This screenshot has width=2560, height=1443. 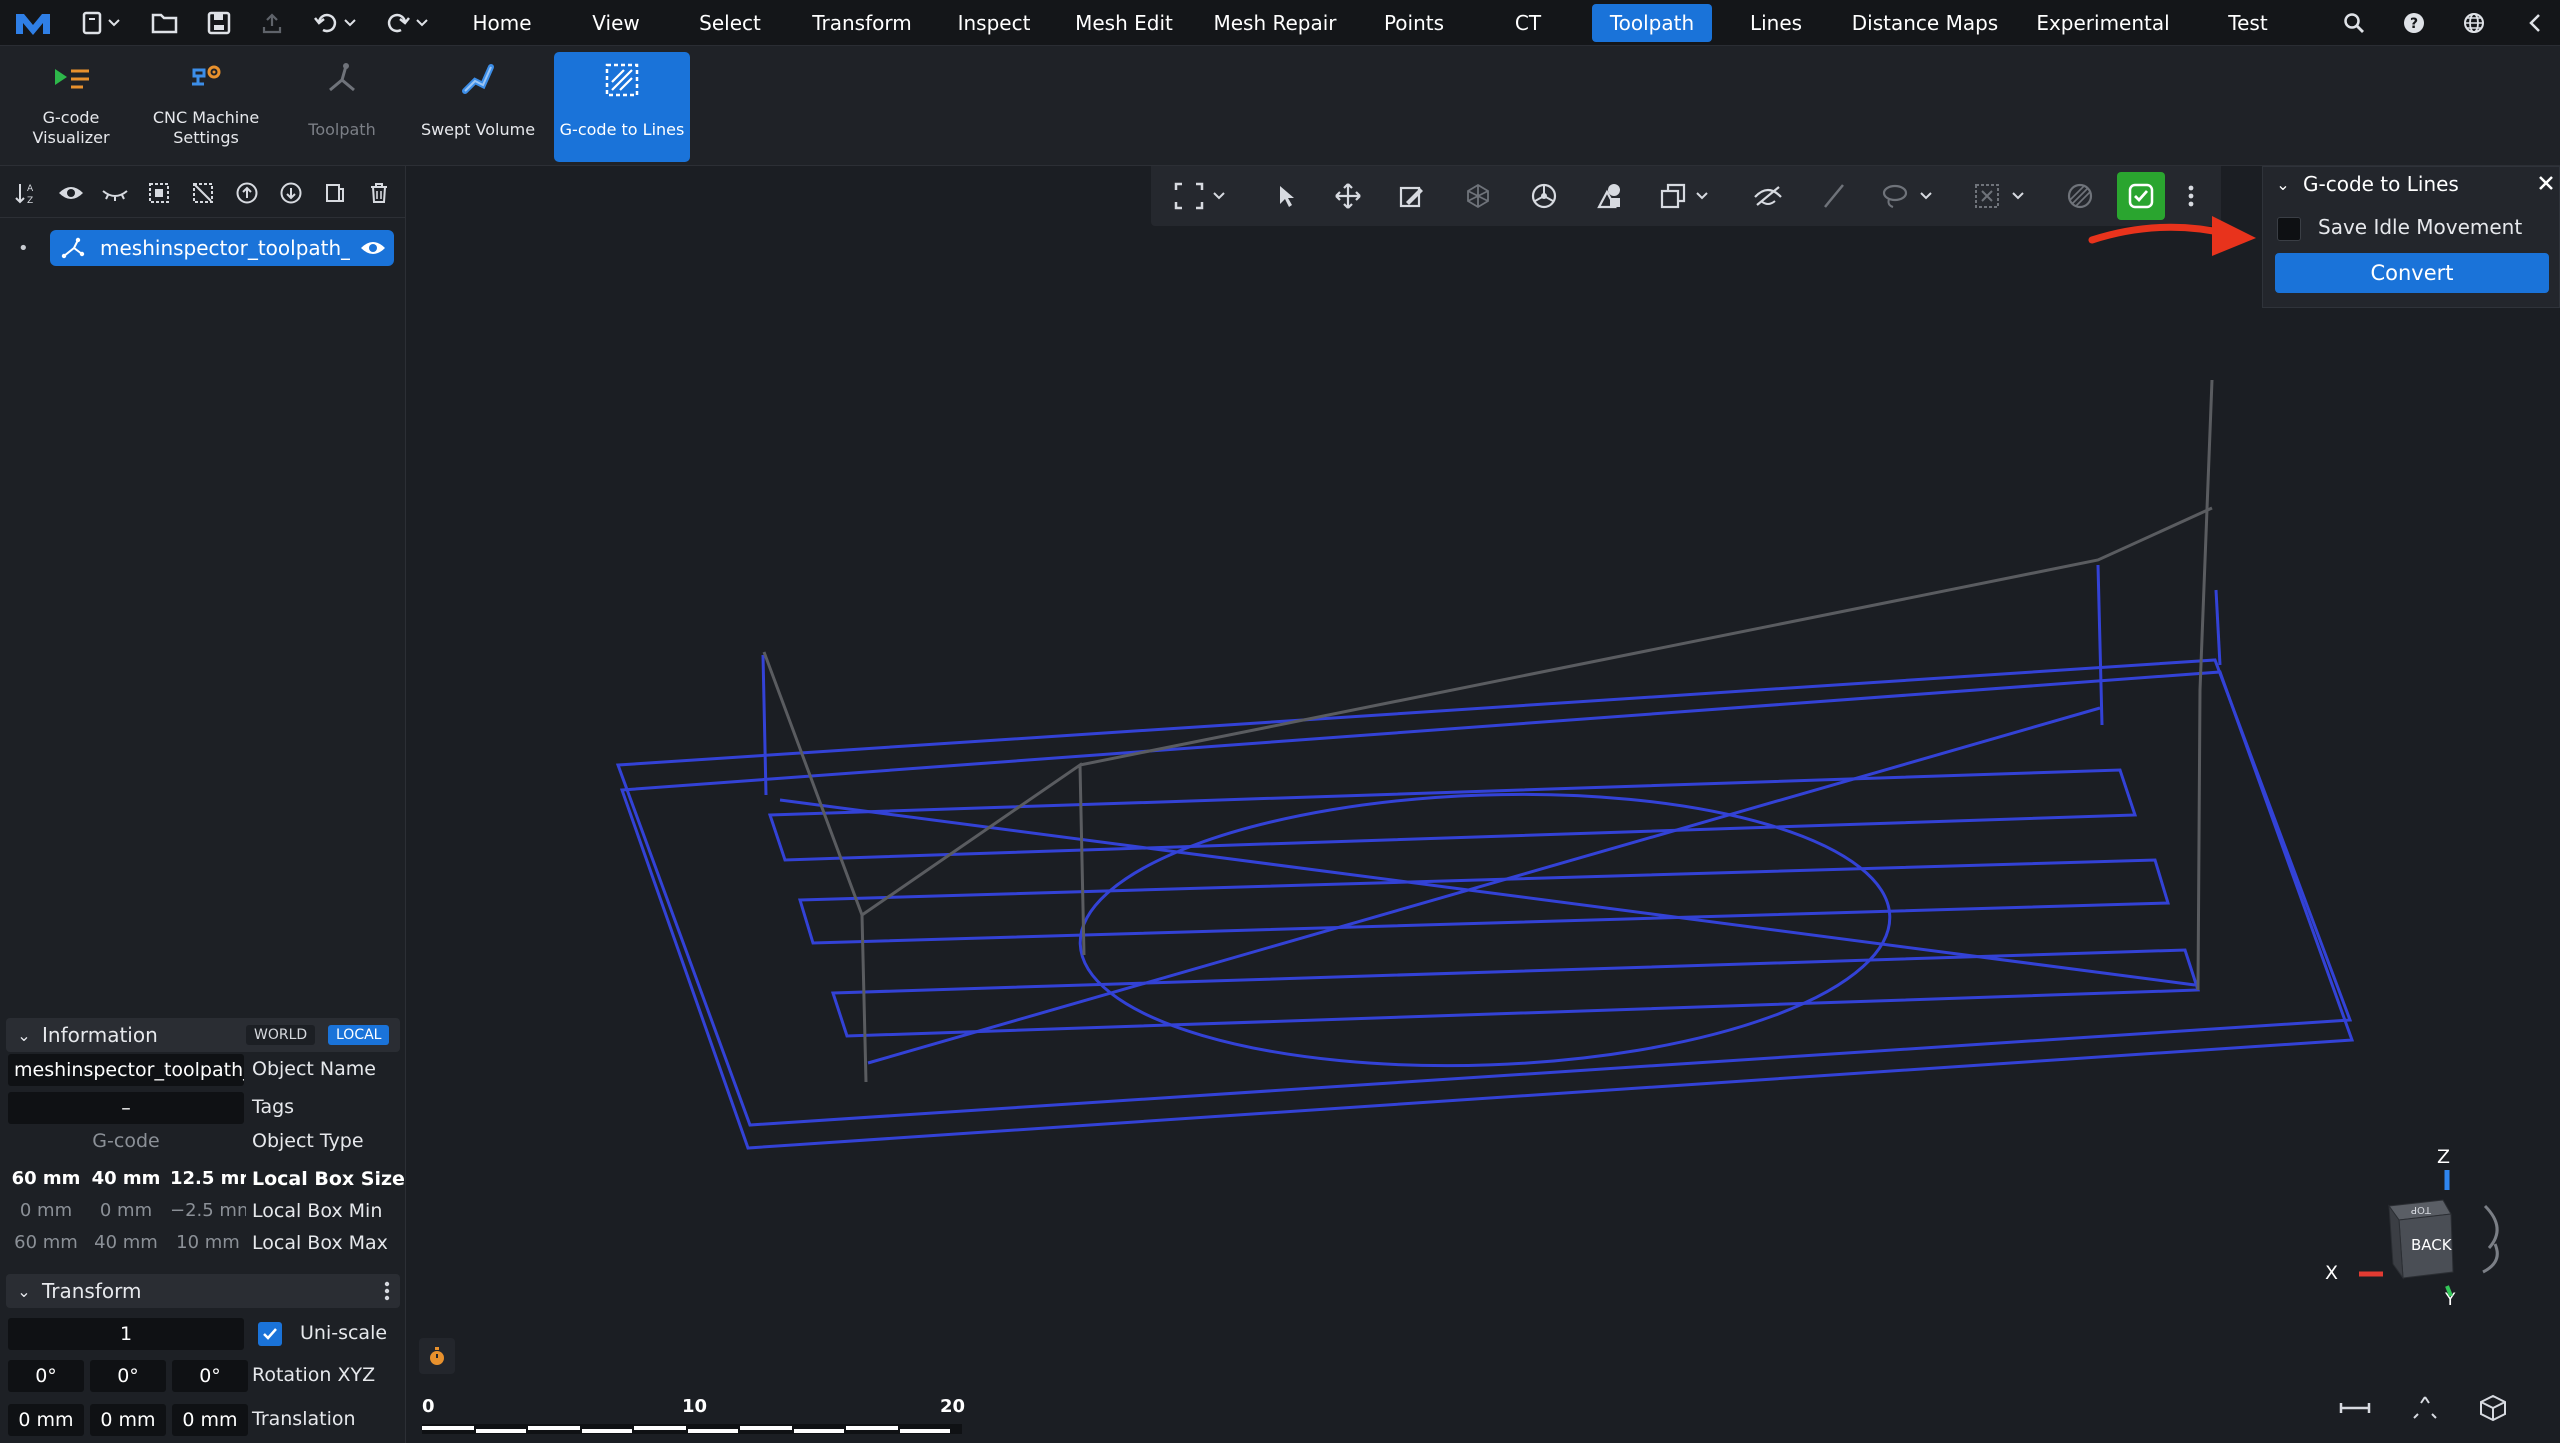 I want to click on swept-volume-button: Swept Volume, so click(x=478, y=107).